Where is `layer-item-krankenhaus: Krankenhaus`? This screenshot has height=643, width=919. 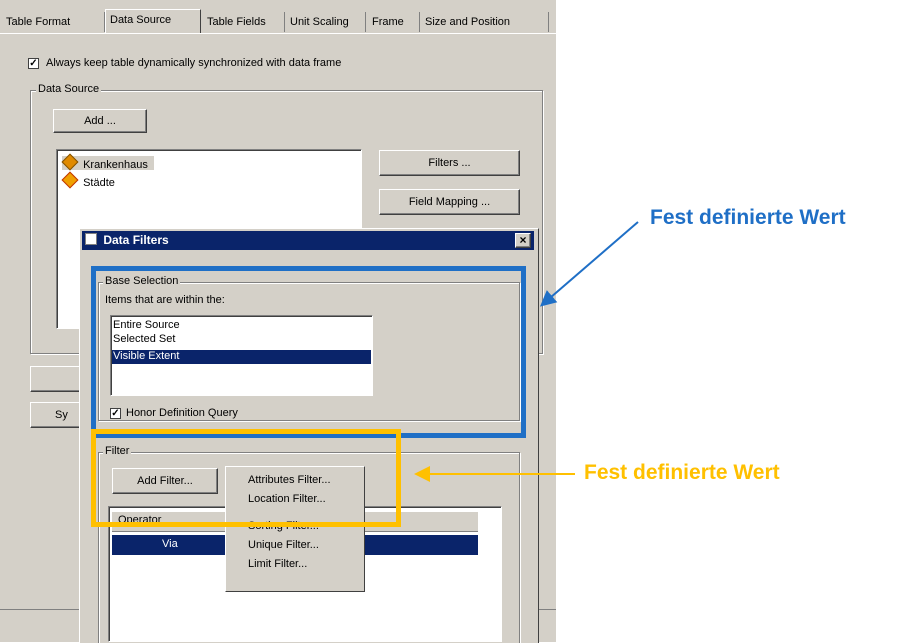
layer-item-krankenhaus: Krankenhaus is located at coordinates (107, 162).